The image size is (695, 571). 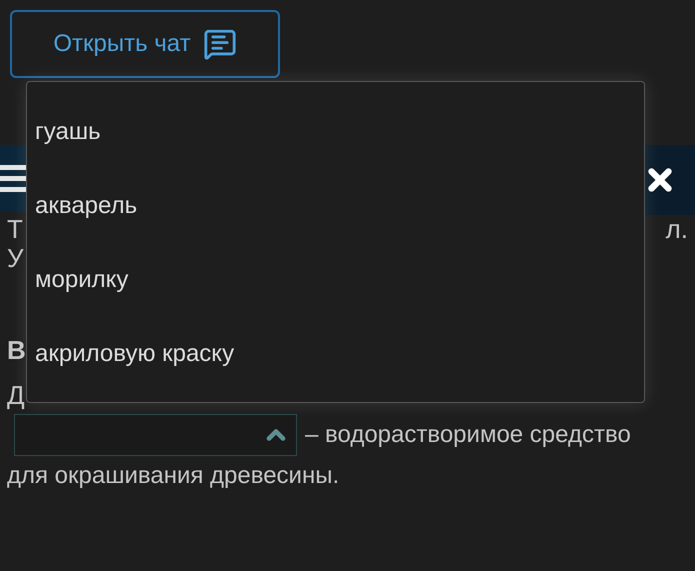 I want to click on text-fragment: л., so click(x=677, y=229).